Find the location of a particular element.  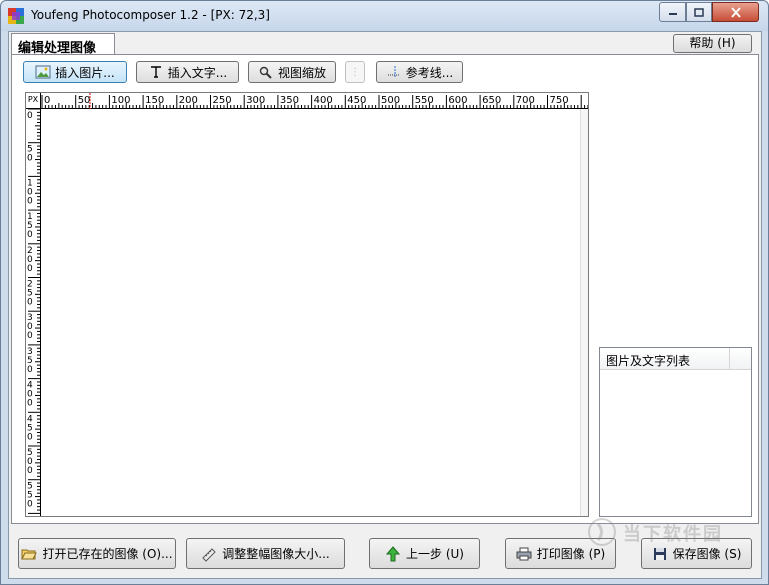

ruler-top-label: 50 is located at coordinates (84, 100).